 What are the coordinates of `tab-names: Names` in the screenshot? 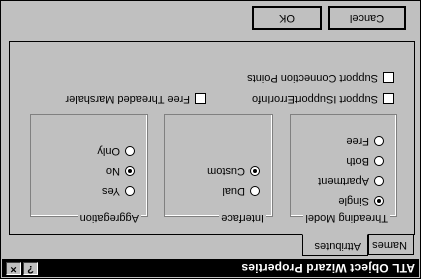 It's located at (391, 245).